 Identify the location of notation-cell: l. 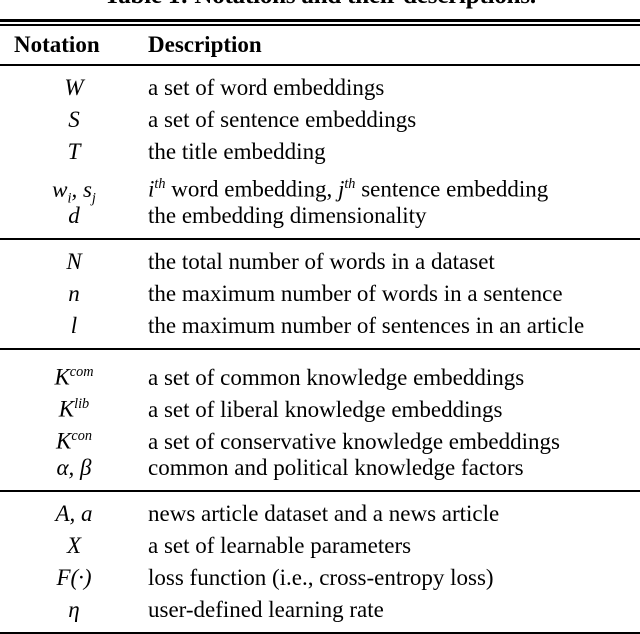
(74, 325).